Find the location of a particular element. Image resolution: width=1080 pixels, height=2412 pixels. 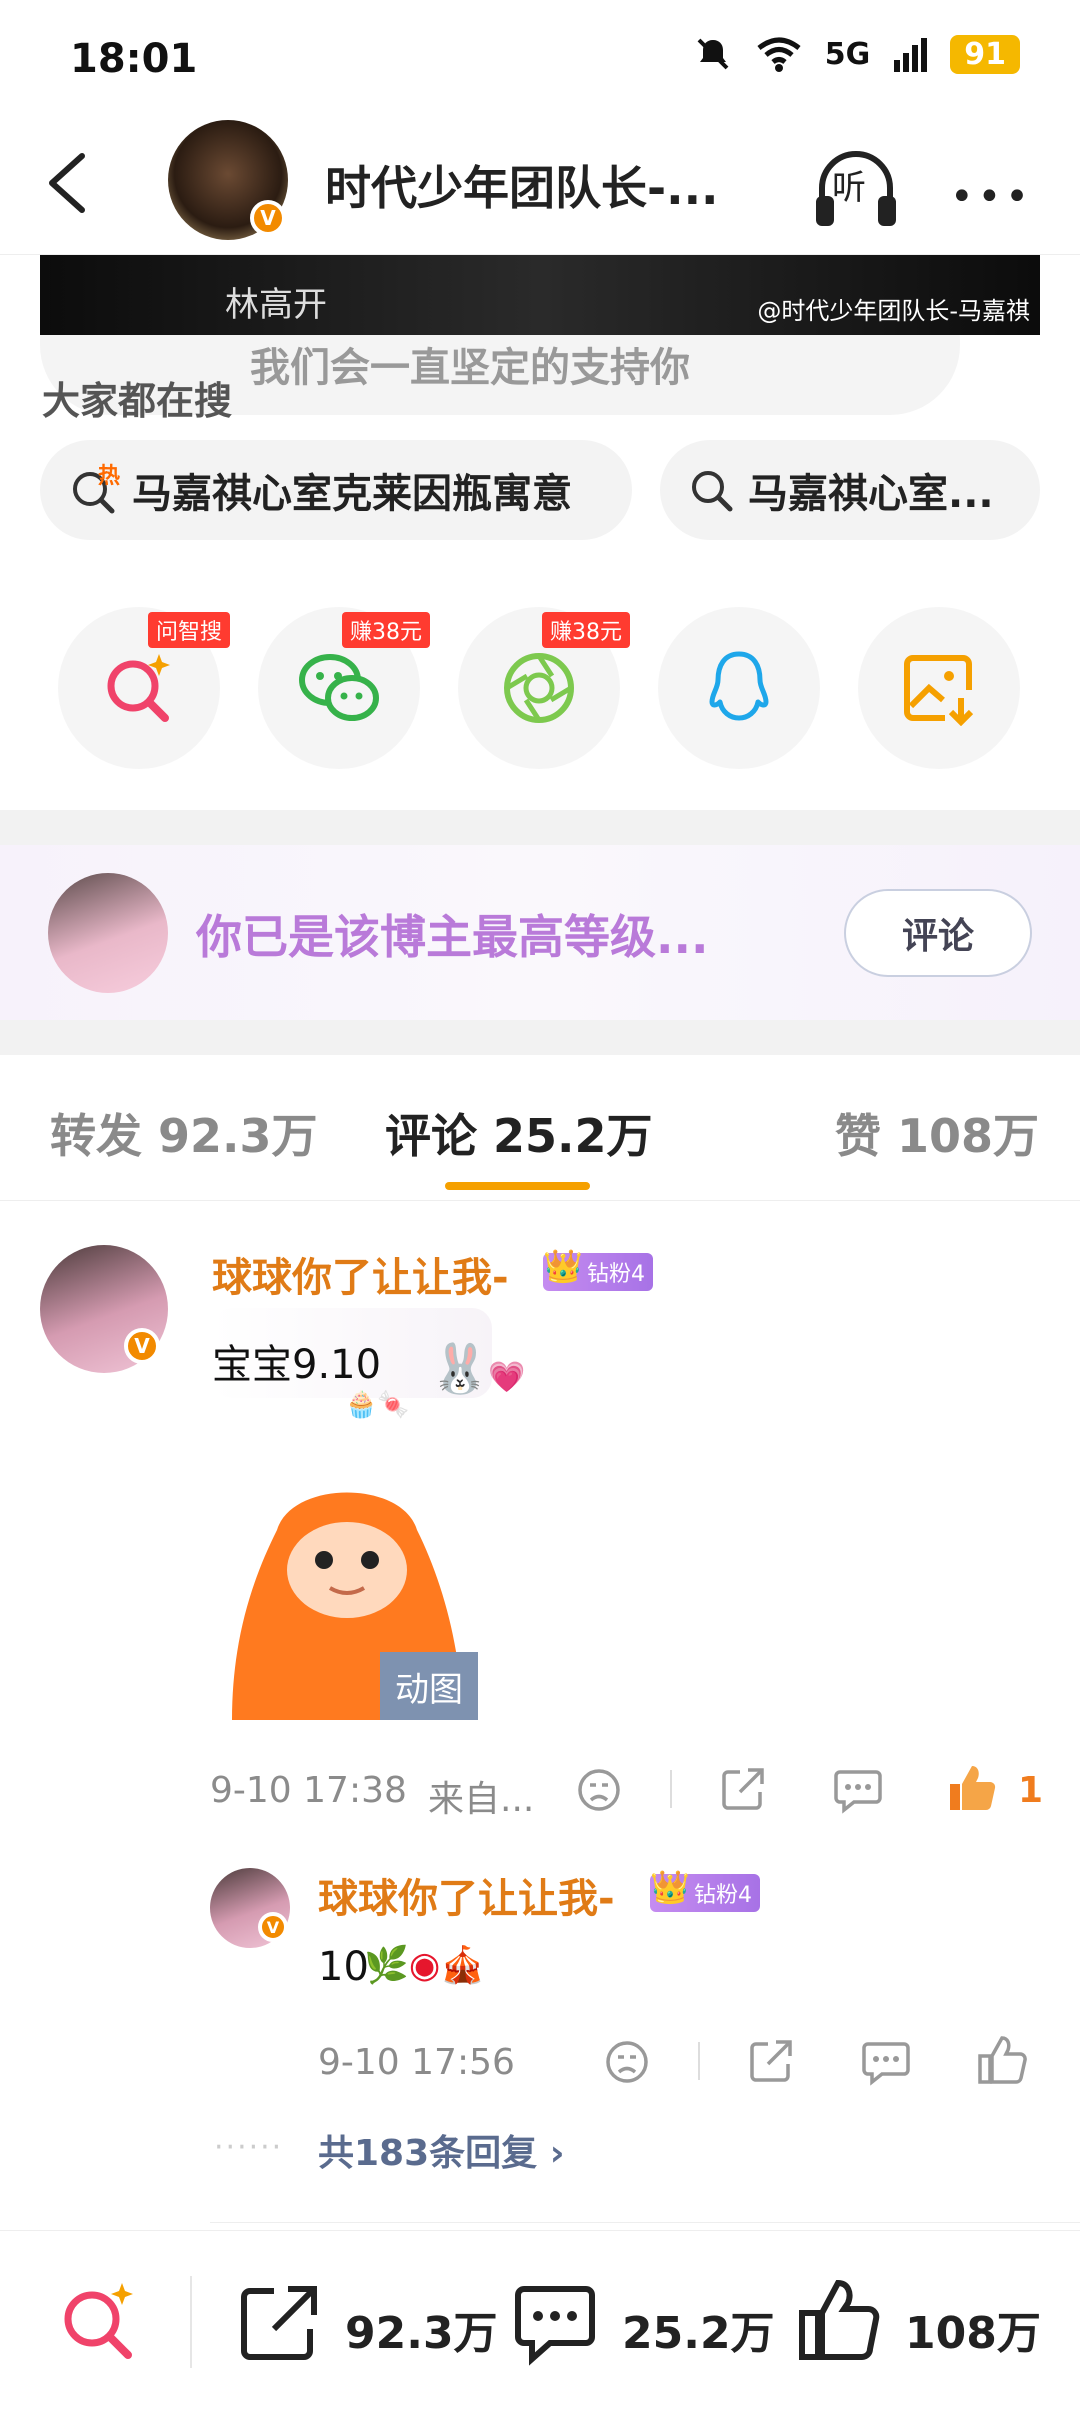

fan-level-card: 你已是该博主最高等级... 评论 is located at coordinates (540, 932).